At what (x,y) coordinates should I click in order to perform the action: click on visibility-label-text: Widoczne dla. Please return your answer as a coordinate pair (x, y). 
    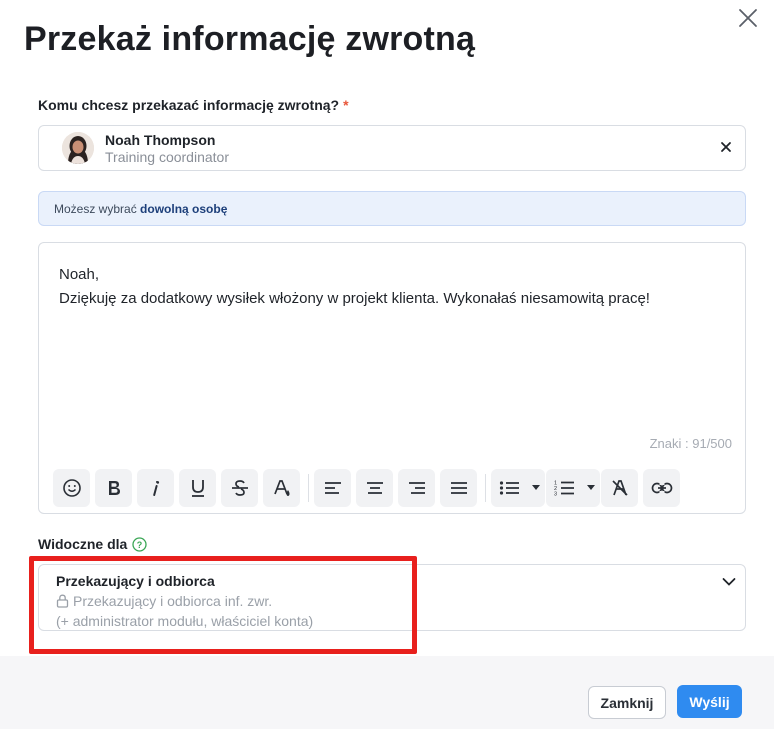
    Looking at the image, I should click on (83, 544).